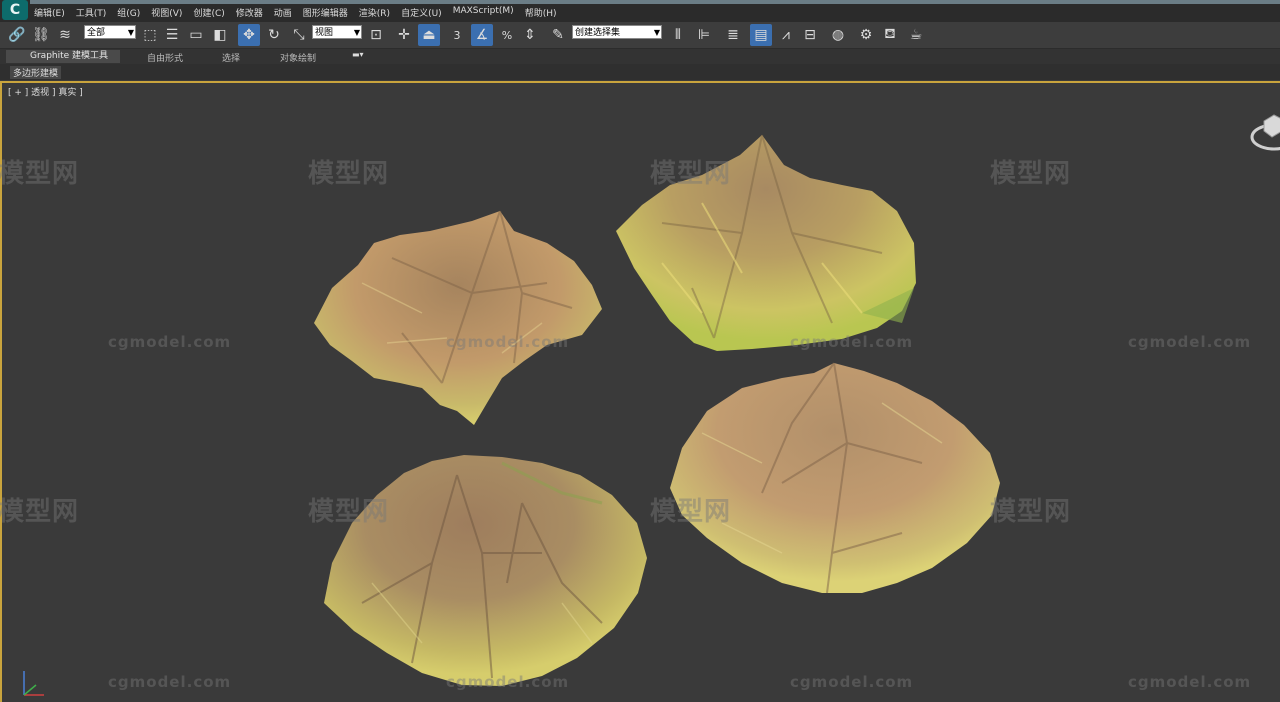 The width and height of the screenshot is (1280, 702). What do you see at coordinates (704, 35) in the screenshot?
I see `align-icon: ⊫` at bounding box center [704, 35].